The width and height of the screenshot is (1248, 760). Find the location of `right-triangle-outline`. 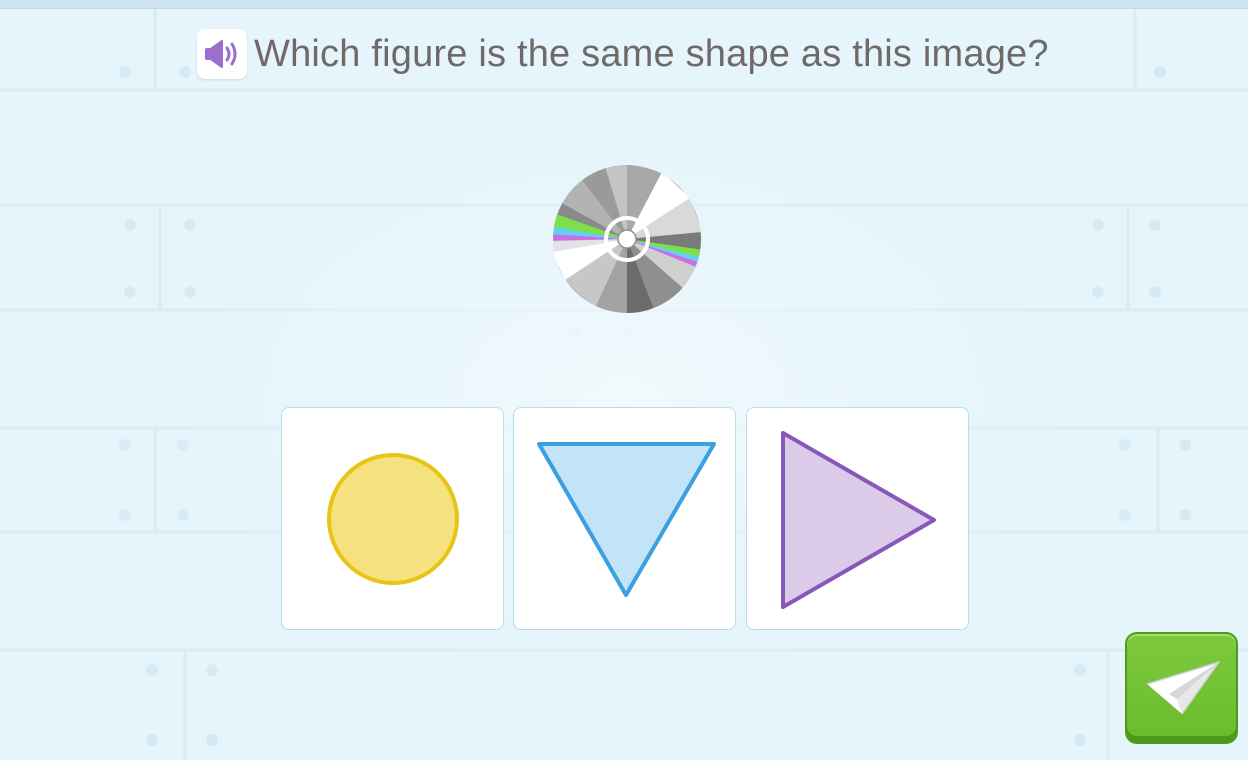

right-triangle-outline is located at coordinates (858, 520).